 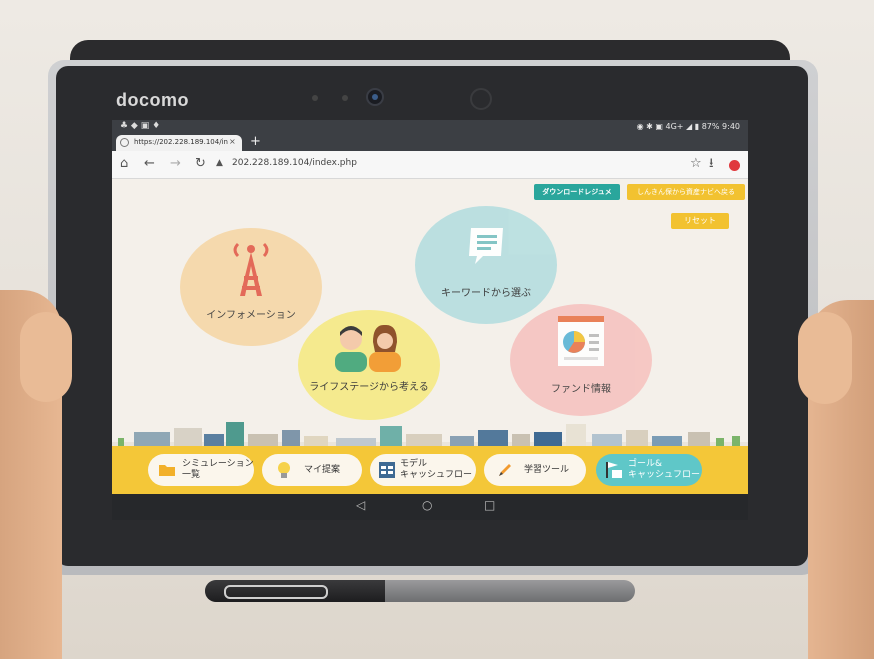 I want to click on model-cashflow-label: モデル キャッシュフロー, so click(x=436, y=469).